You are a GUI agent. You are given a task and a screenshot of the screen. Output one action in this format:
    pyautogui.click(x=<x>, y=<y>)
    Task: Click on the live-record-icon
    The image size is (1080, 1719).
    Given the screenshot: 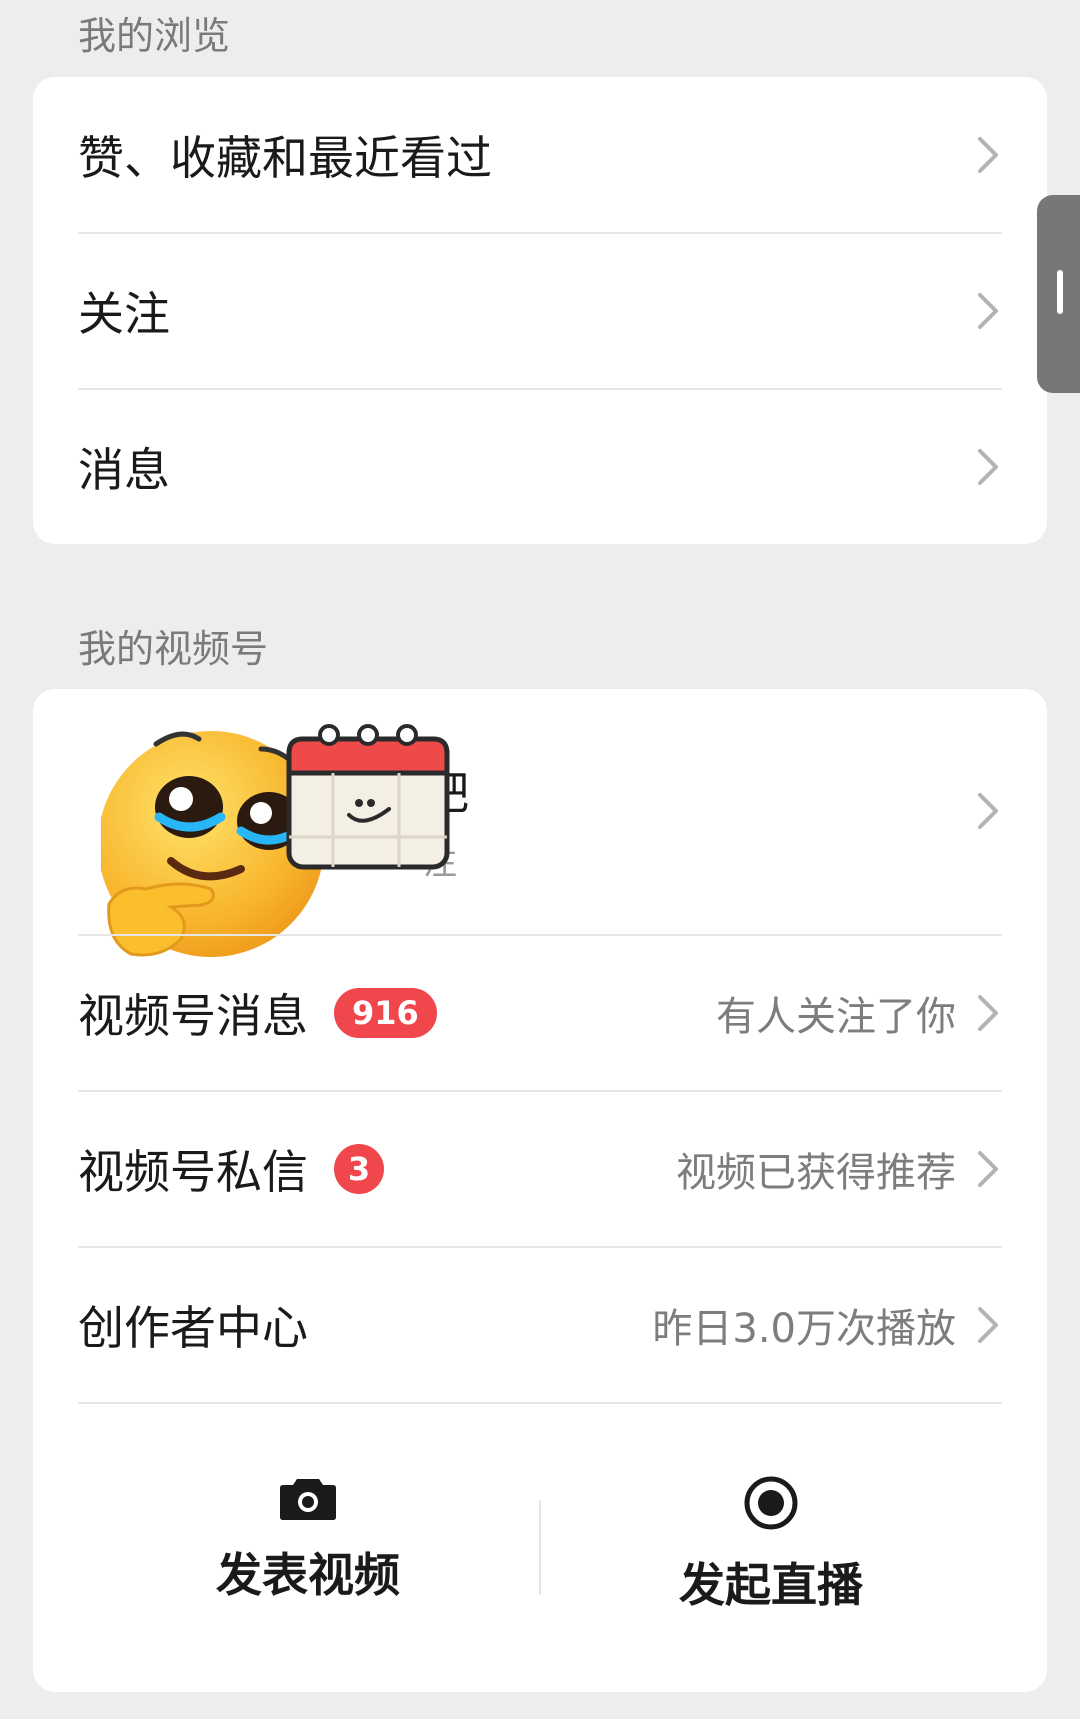 What is the action you would take?
    pyautogui.click(x=771, y=1503)
    